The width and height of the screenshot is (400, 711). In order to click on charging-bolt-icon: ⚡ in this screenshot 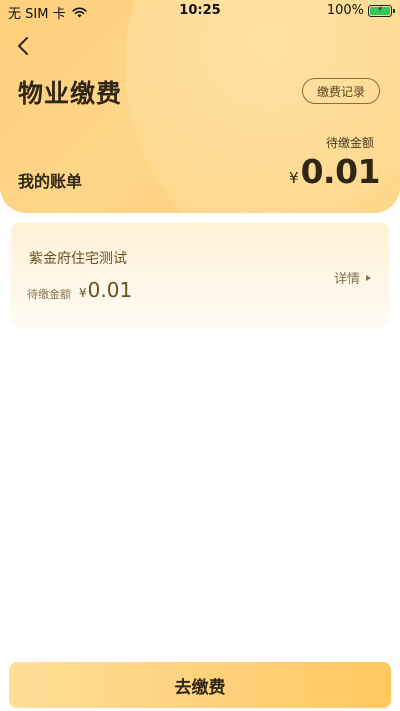, I will do `click(380, 10)`.